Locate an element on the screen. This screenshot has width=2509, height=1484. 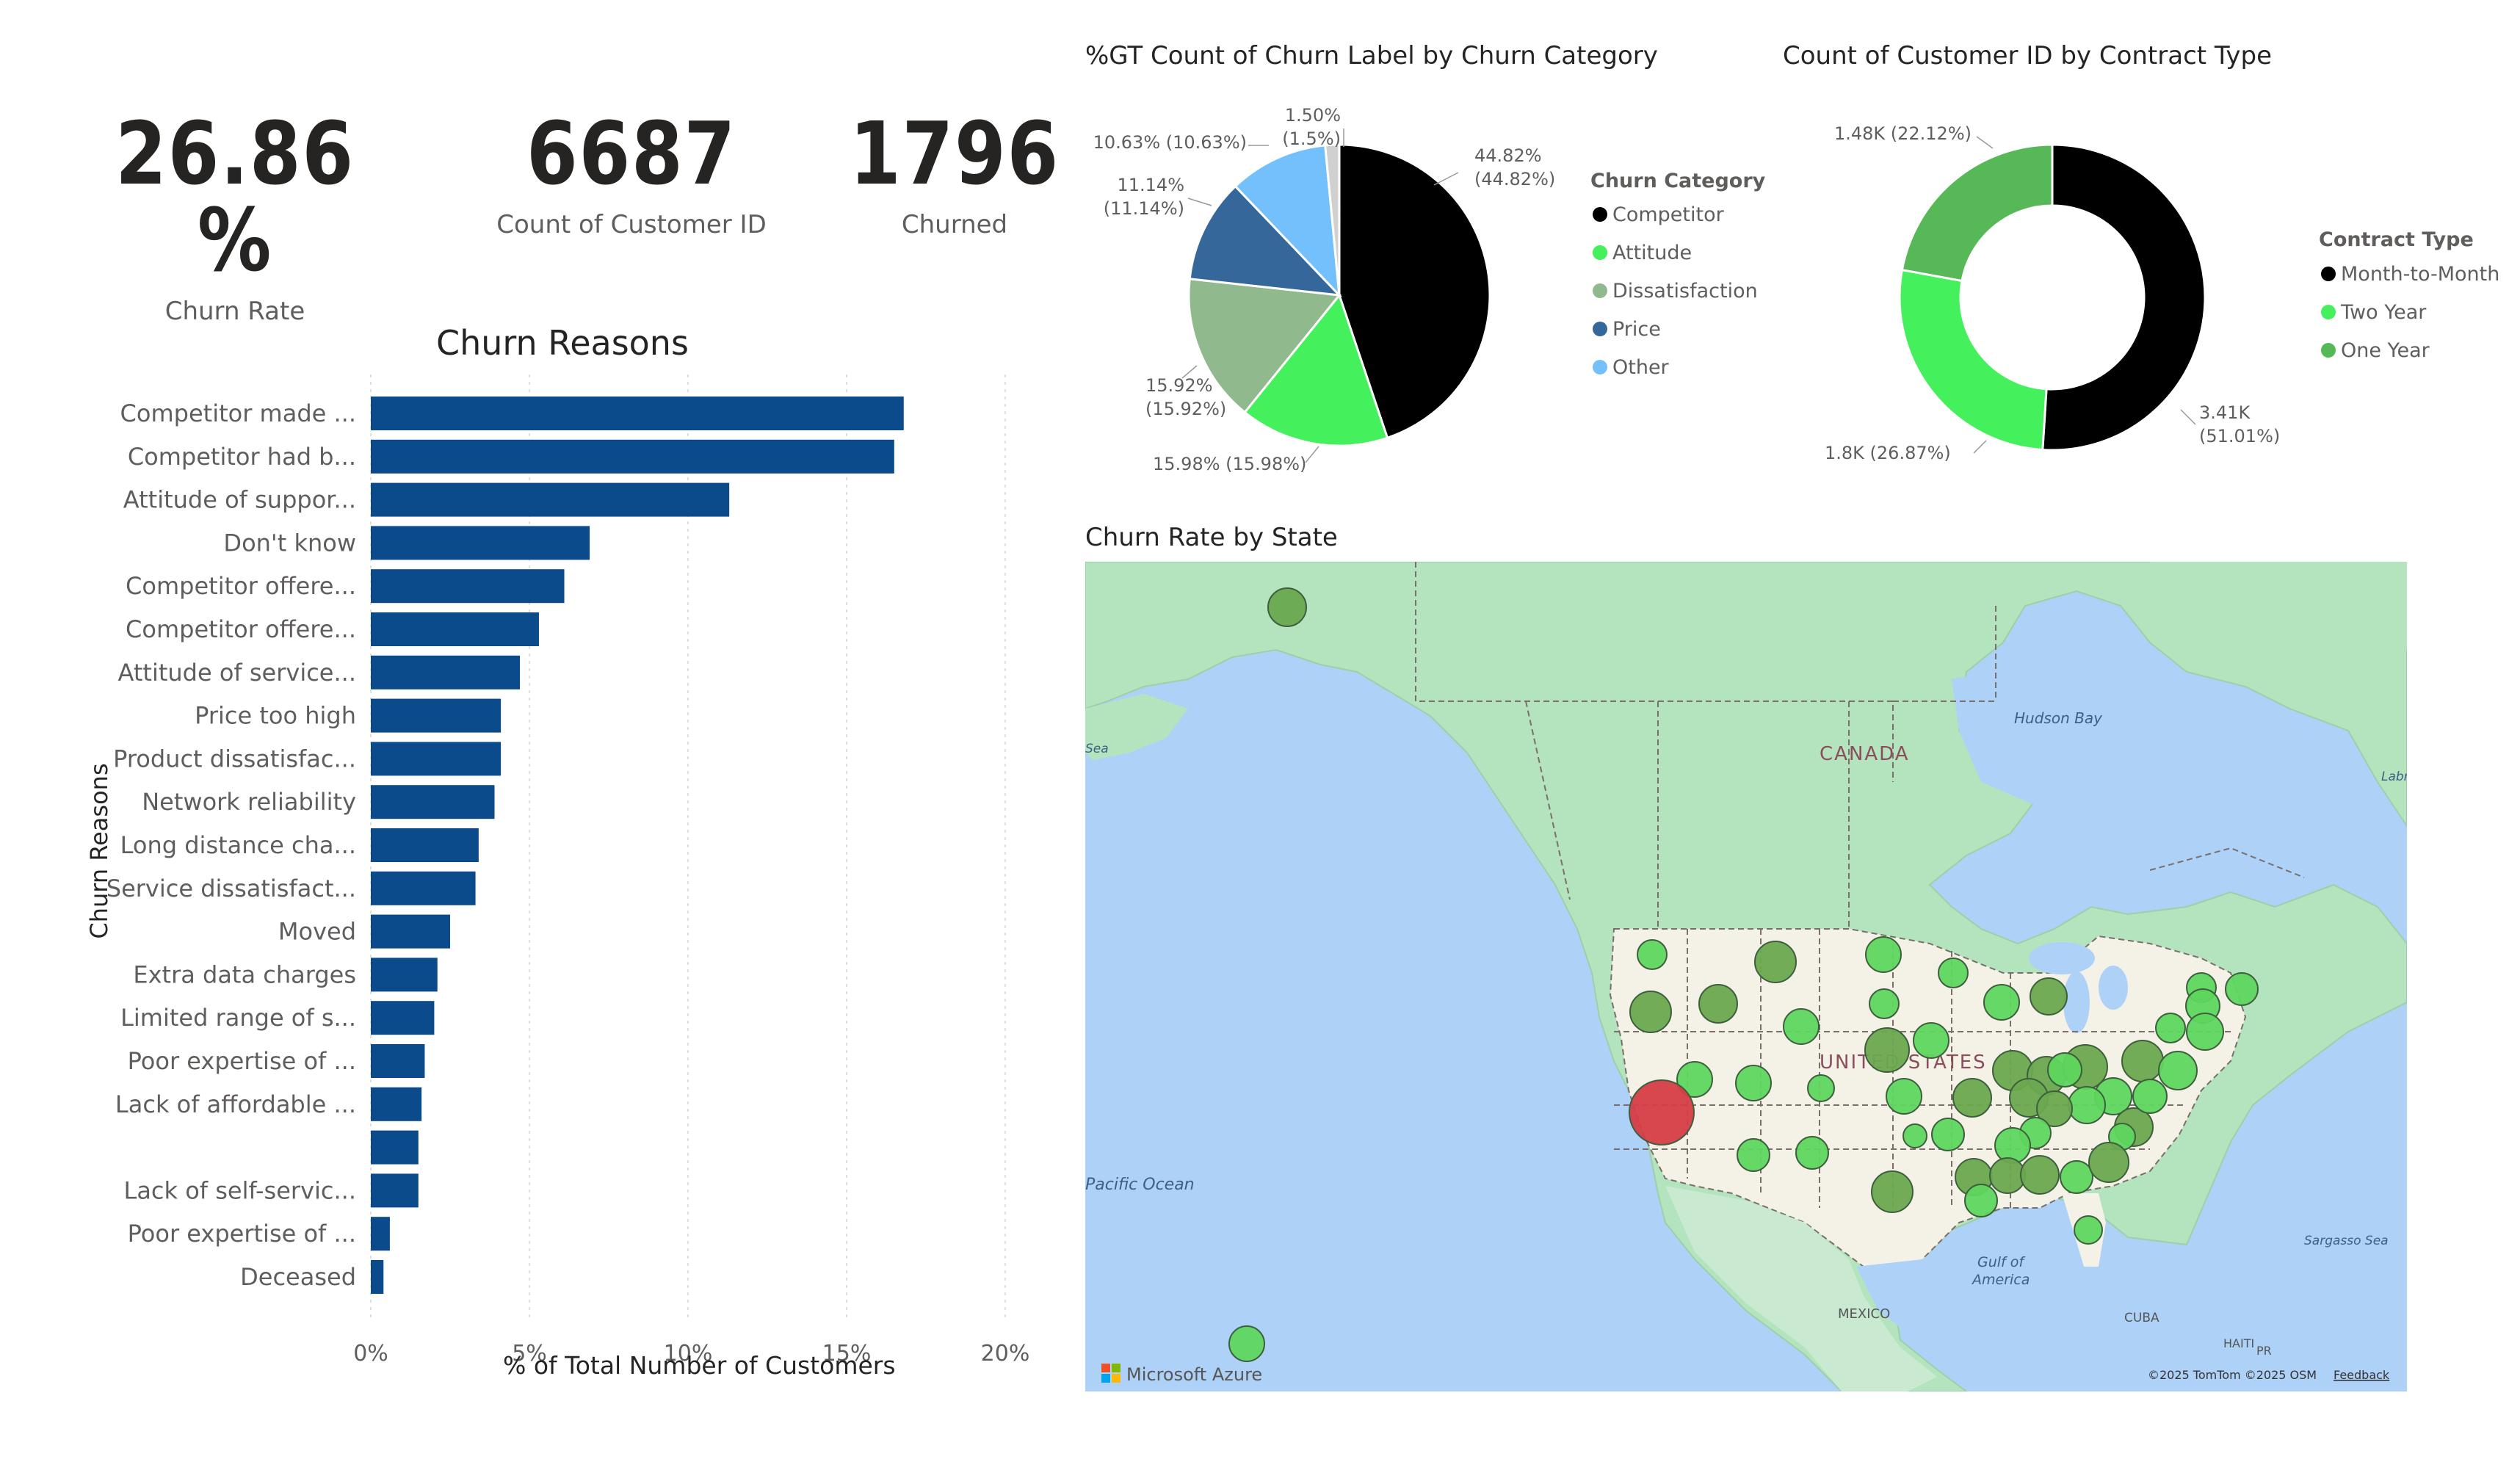
legend-item: Attitude is located at coordinates (1652, 253).